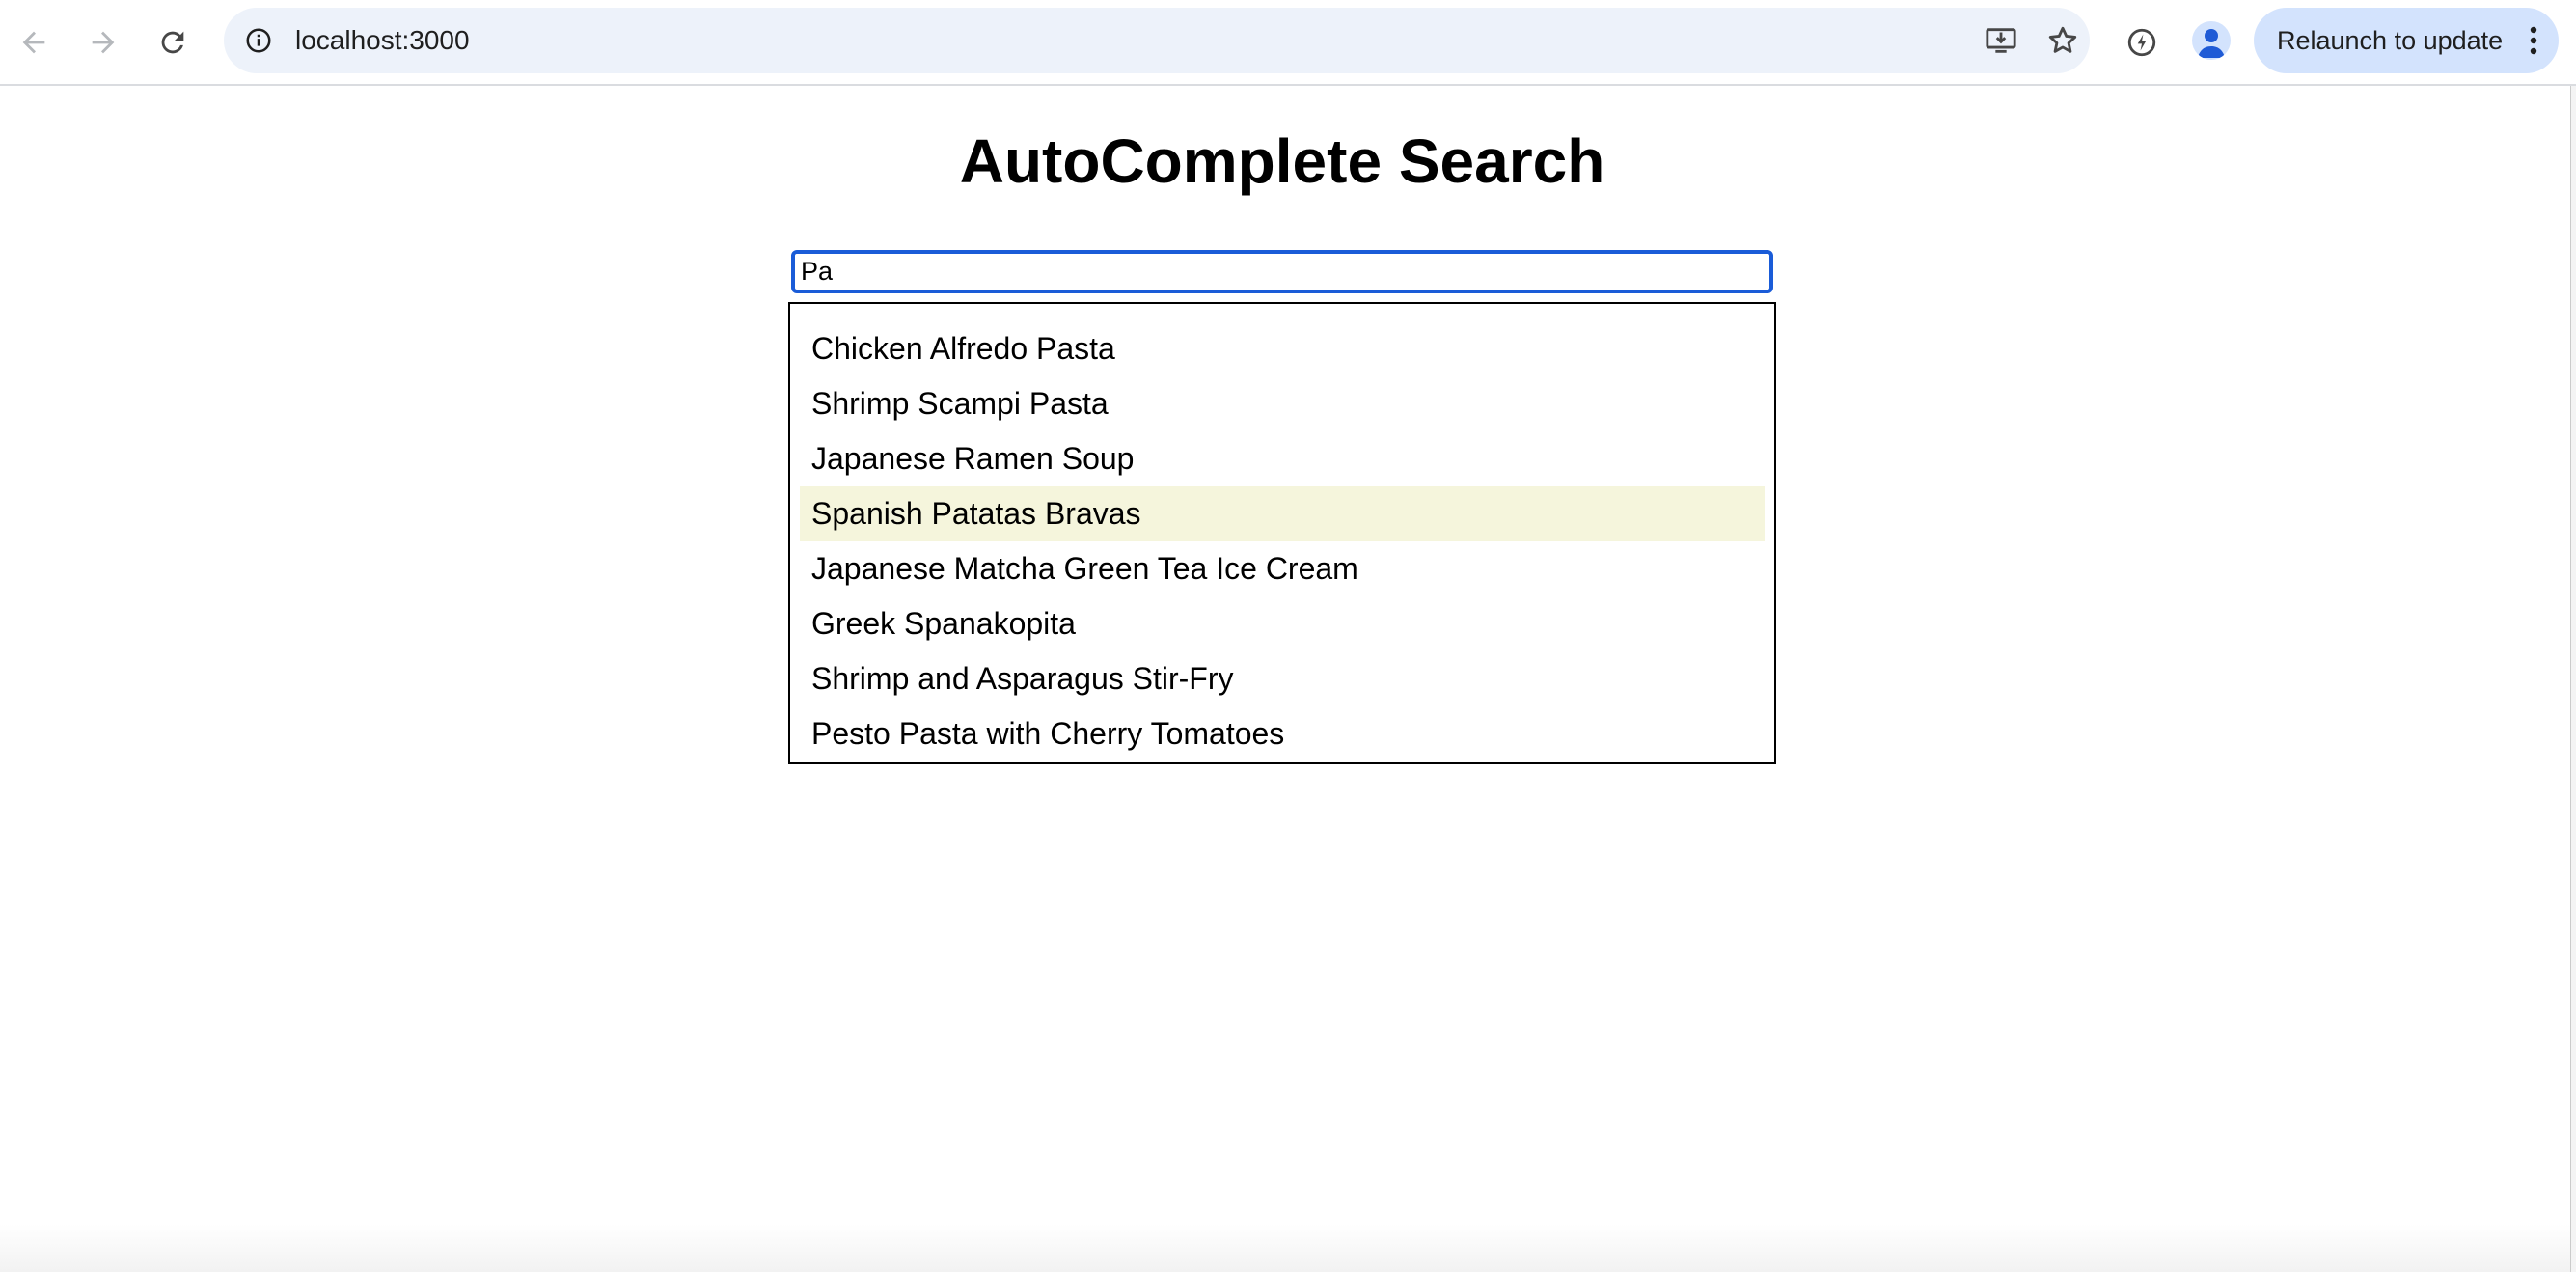 Image resolution: width=2576 pixels, height=1272 pixels. Describe the element at coordinates (1285, 1248) in the screenshot. I see `bottom-shadow` at that location.